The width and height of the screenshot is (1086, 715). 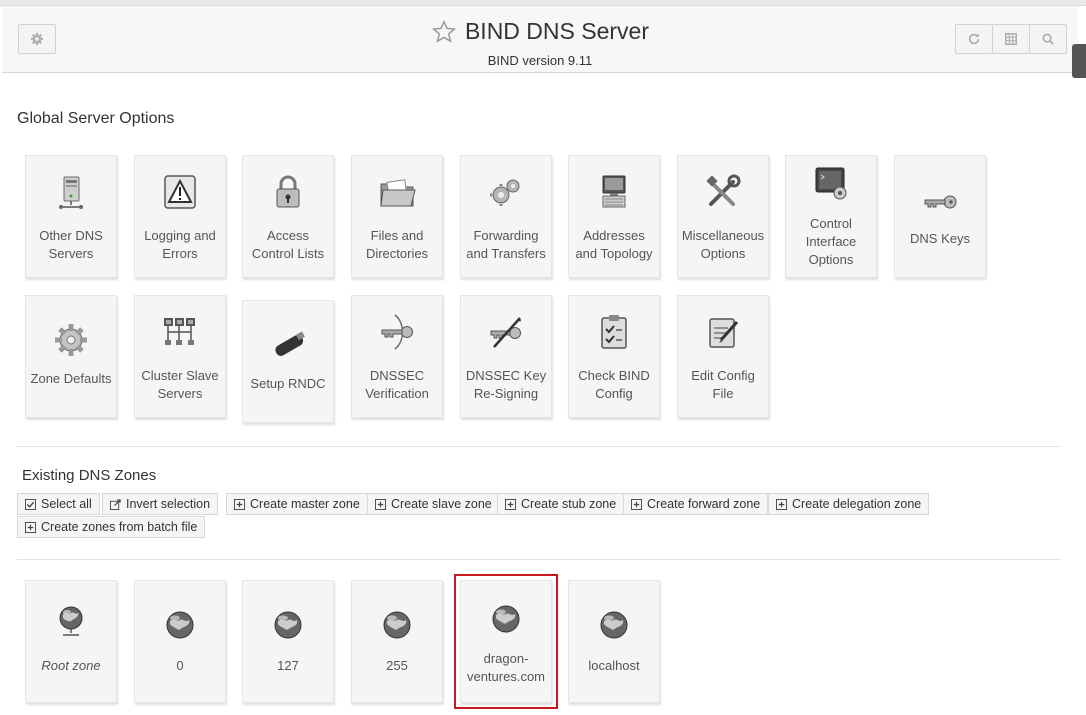 I want to click on tile-label: Logging and Errors, so click(x=180, y=244).